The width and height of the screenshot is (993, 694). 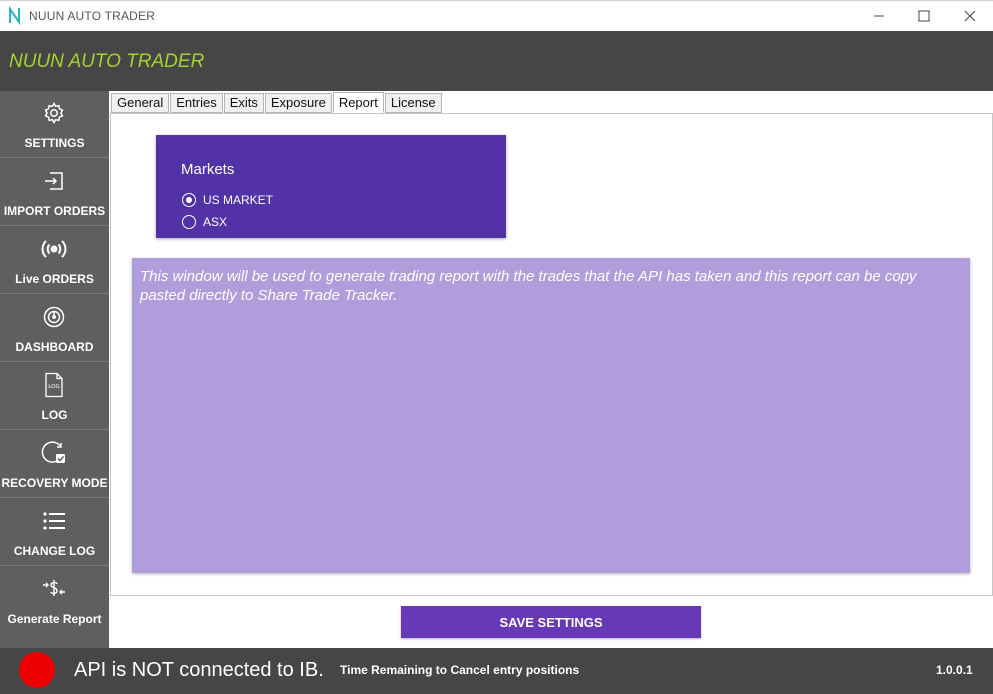 What do you see at coordinates (243, 103) in the screenshot?
I see `tab-exits: Exits` at bounding box center [243, 103].